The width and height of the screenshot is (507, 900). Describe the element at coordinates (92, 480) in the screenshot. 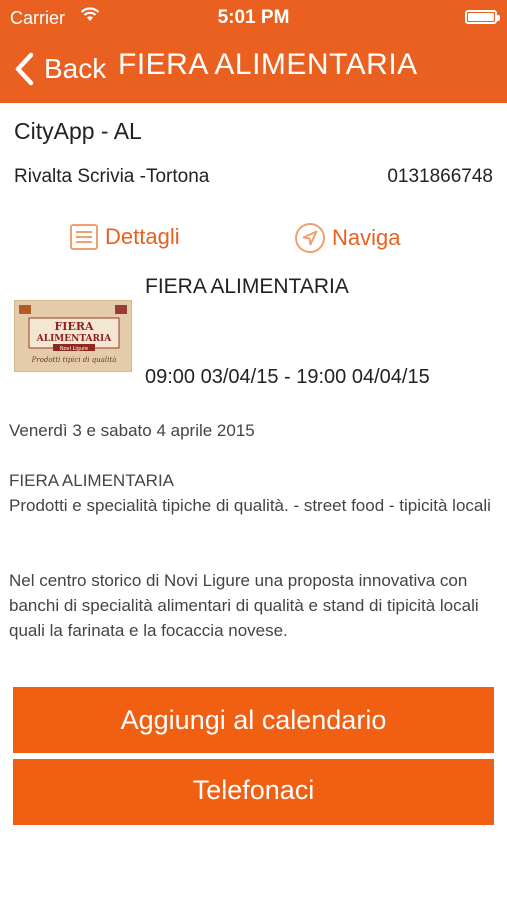

I see `description-title: FIERA ALIMENTARIA` at that location.